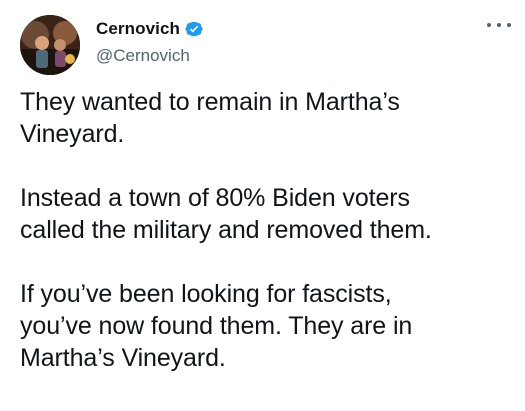 This screenshot has width=525, height=411. I want to click on avatar, so click(50, 45).